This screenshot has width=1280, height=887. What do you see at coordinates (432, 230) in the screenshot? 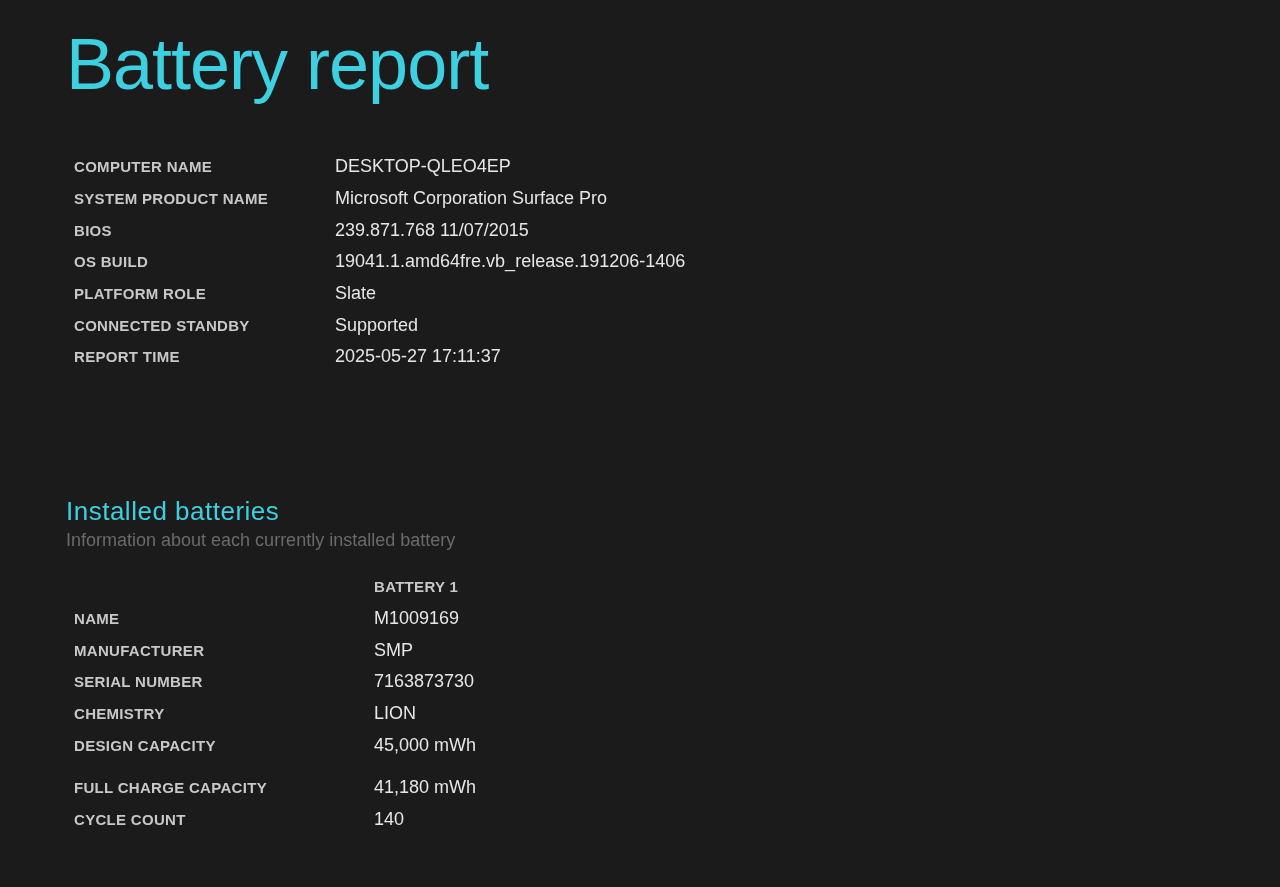
I see `field-value: 239.871.768 11/07/2015` at bounding box center [432, 230].